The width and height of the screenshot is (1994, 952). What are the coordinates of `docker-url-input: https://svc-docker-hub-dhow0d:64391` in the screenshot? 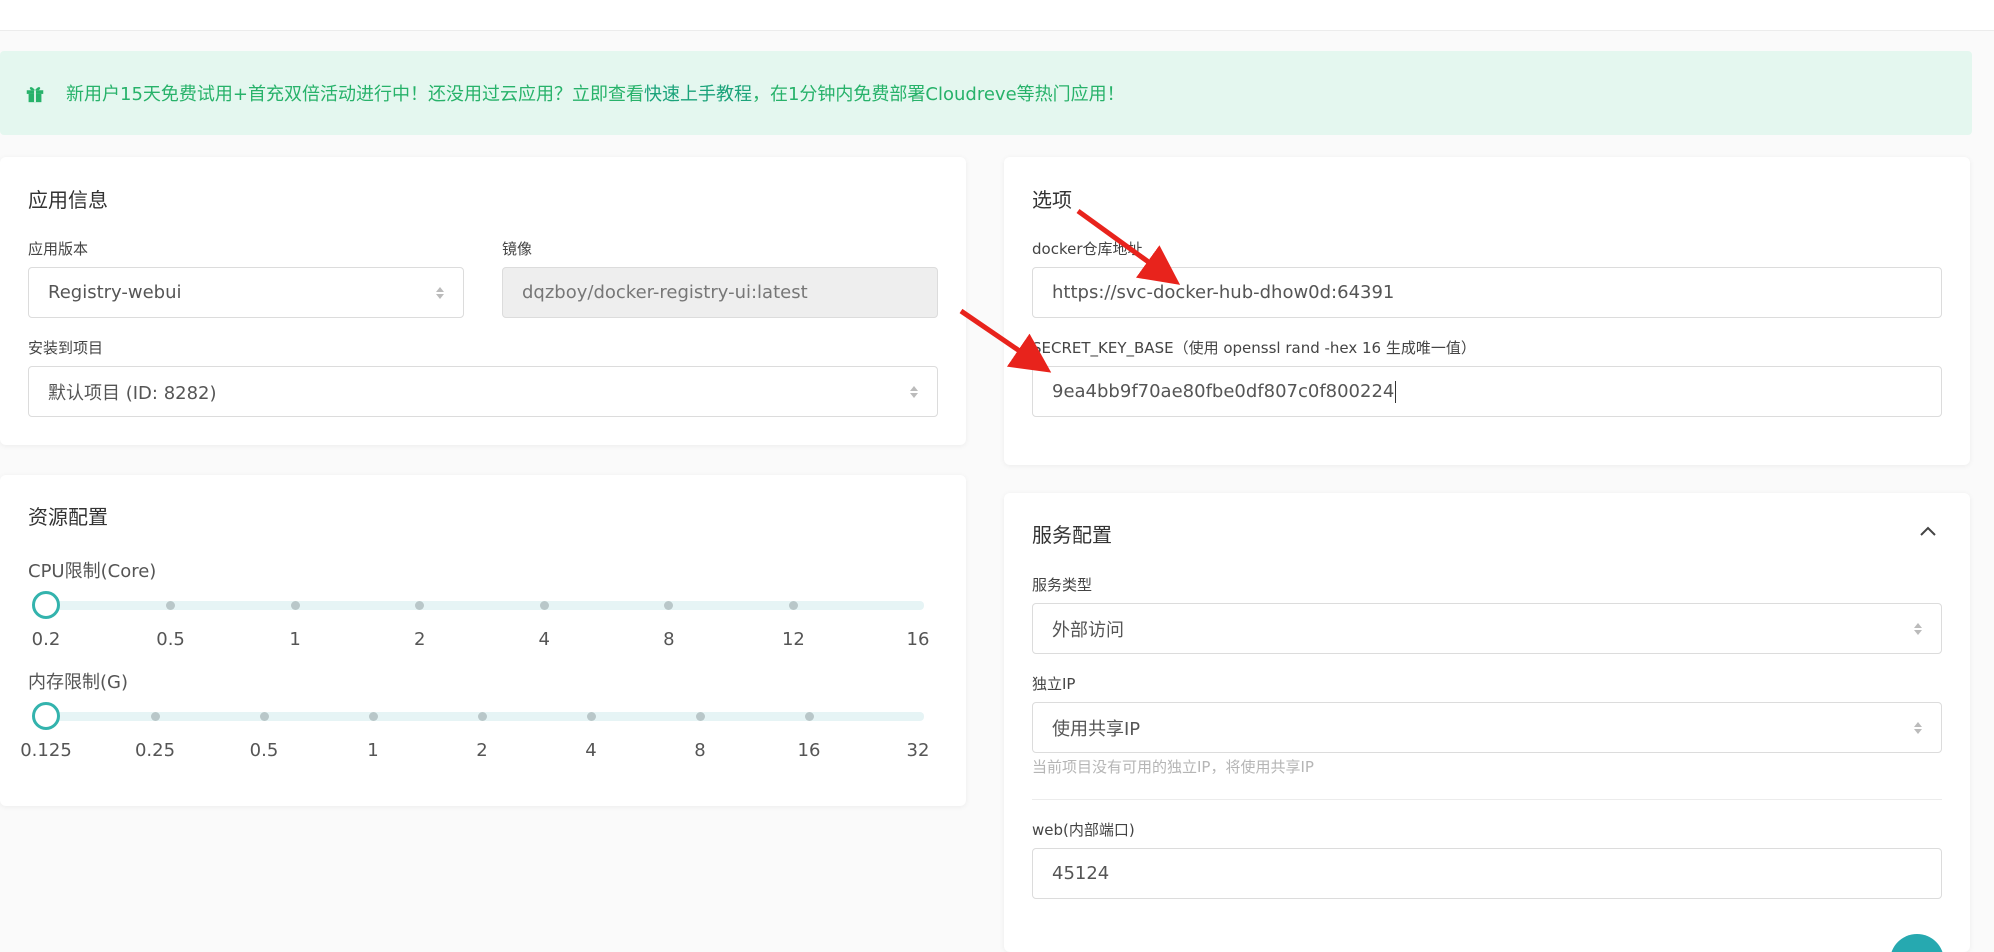 It's located at (1487, 292).